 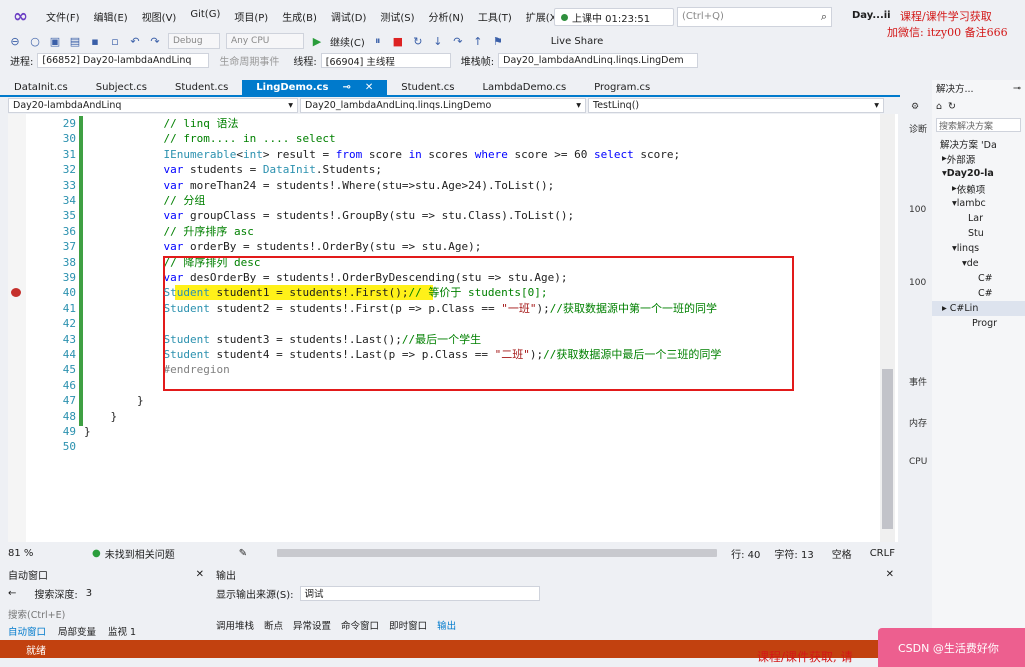 I want to click on autos-search-input: 搜索(Ctrl+E), so click(x=108, y=614).